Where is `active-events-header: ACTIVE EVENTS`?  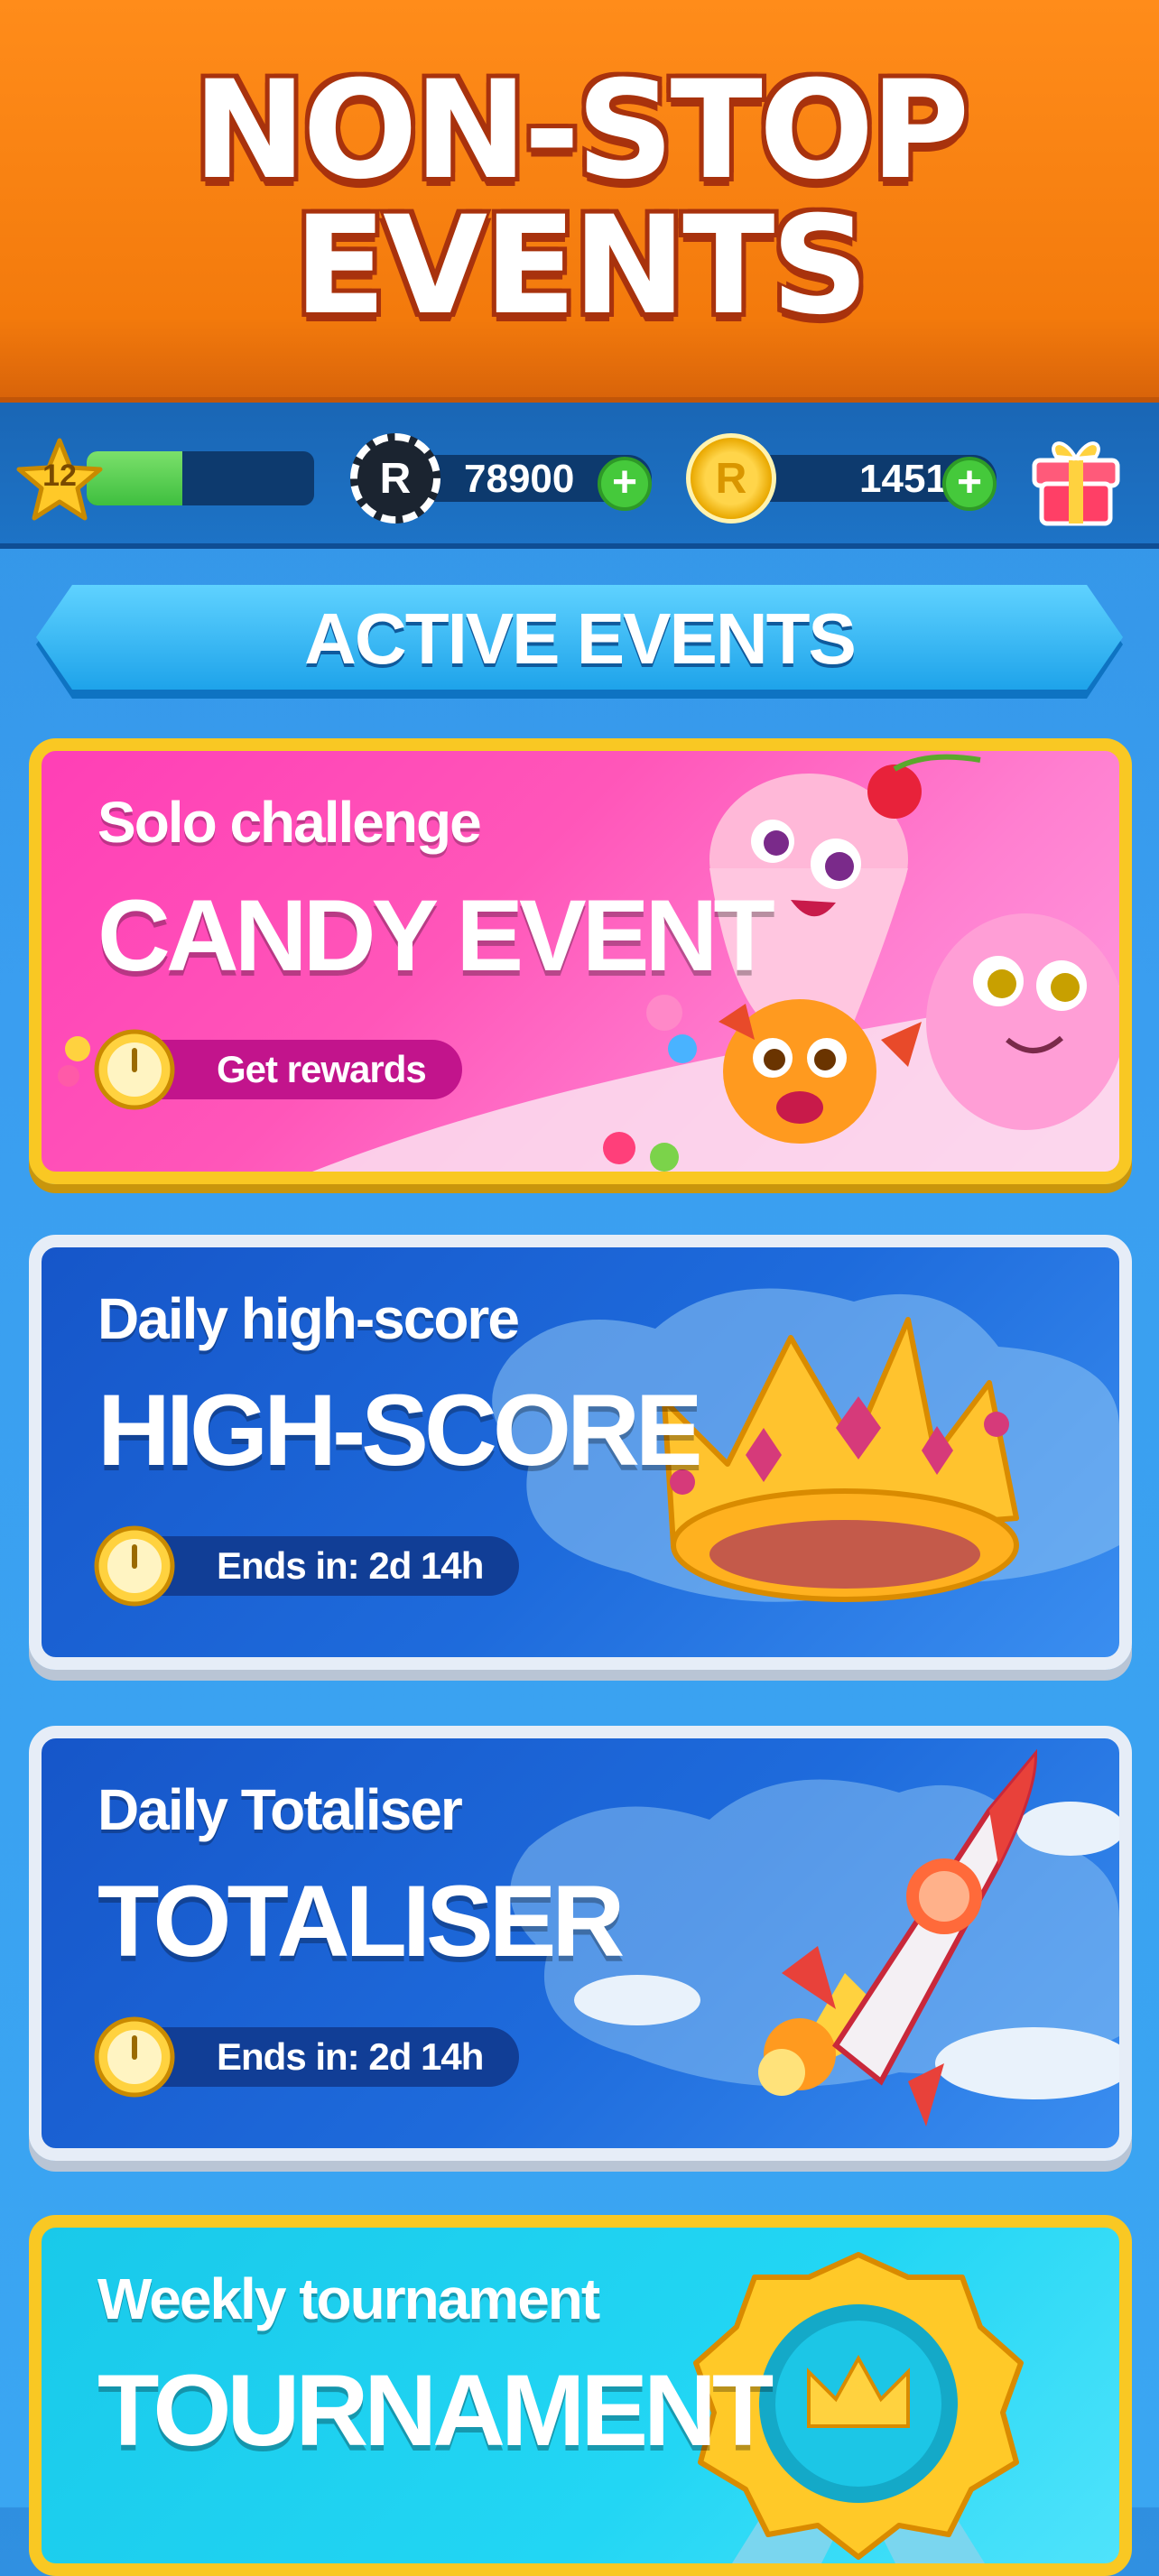
active-events-header: ACTIVE EVENTS is located at coordinates (579, 645).